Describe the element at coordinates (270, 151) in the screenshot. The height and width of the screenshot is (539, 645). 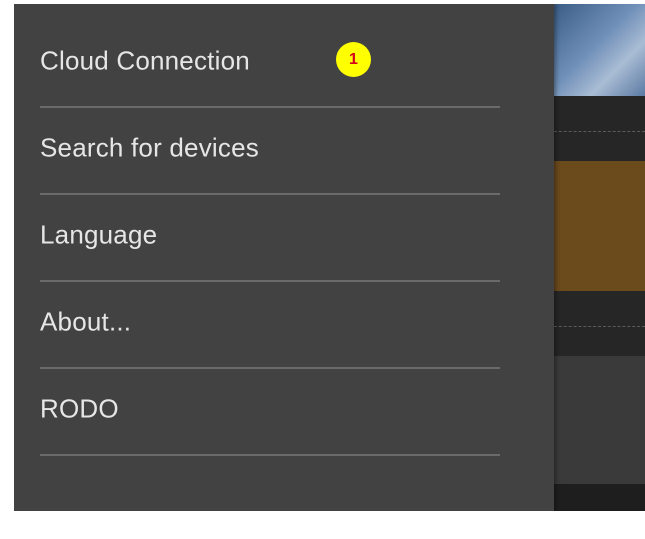
I see `menu-item-search-for-devices: Search for devices` at that location.